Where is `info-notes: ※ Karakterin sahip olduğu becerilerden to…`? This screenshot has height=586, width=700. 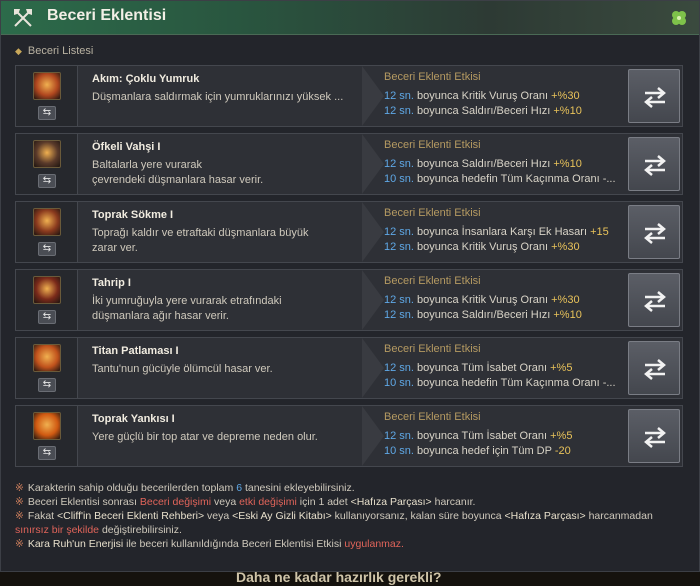
info-notes: ※ Karakterin sahip olduğu becerilerden to… is located at coordinates (355, 523).